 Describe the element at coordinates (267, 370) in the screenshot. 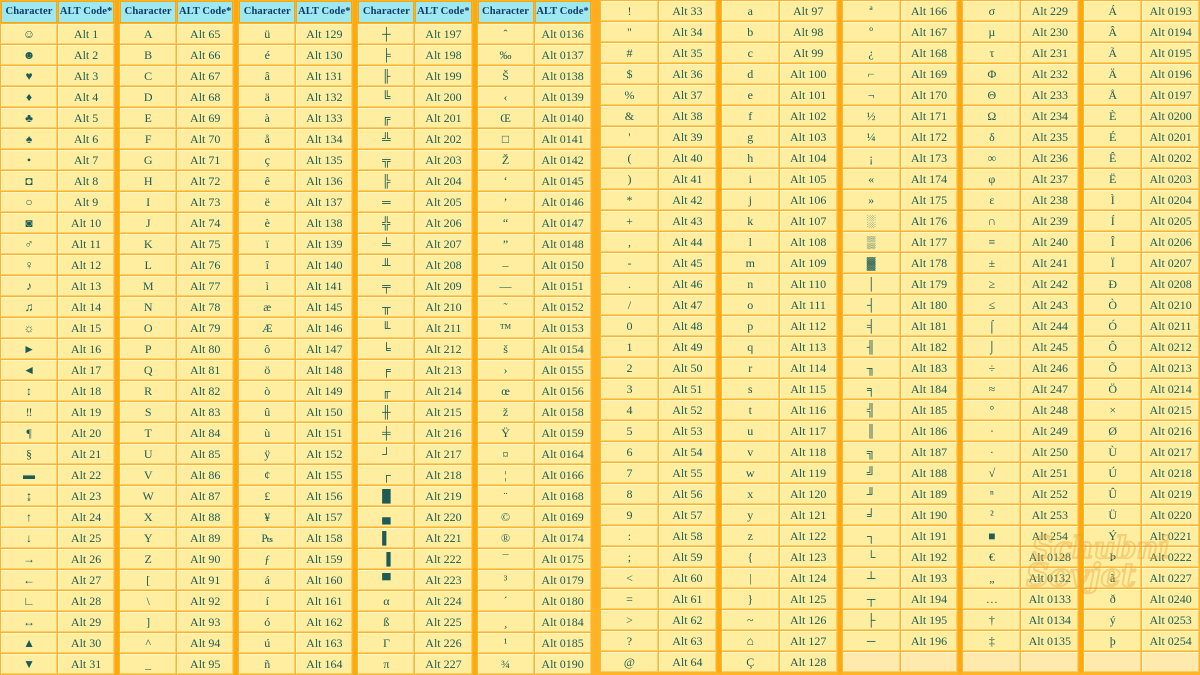

I see `character-cell: ö` at that location.